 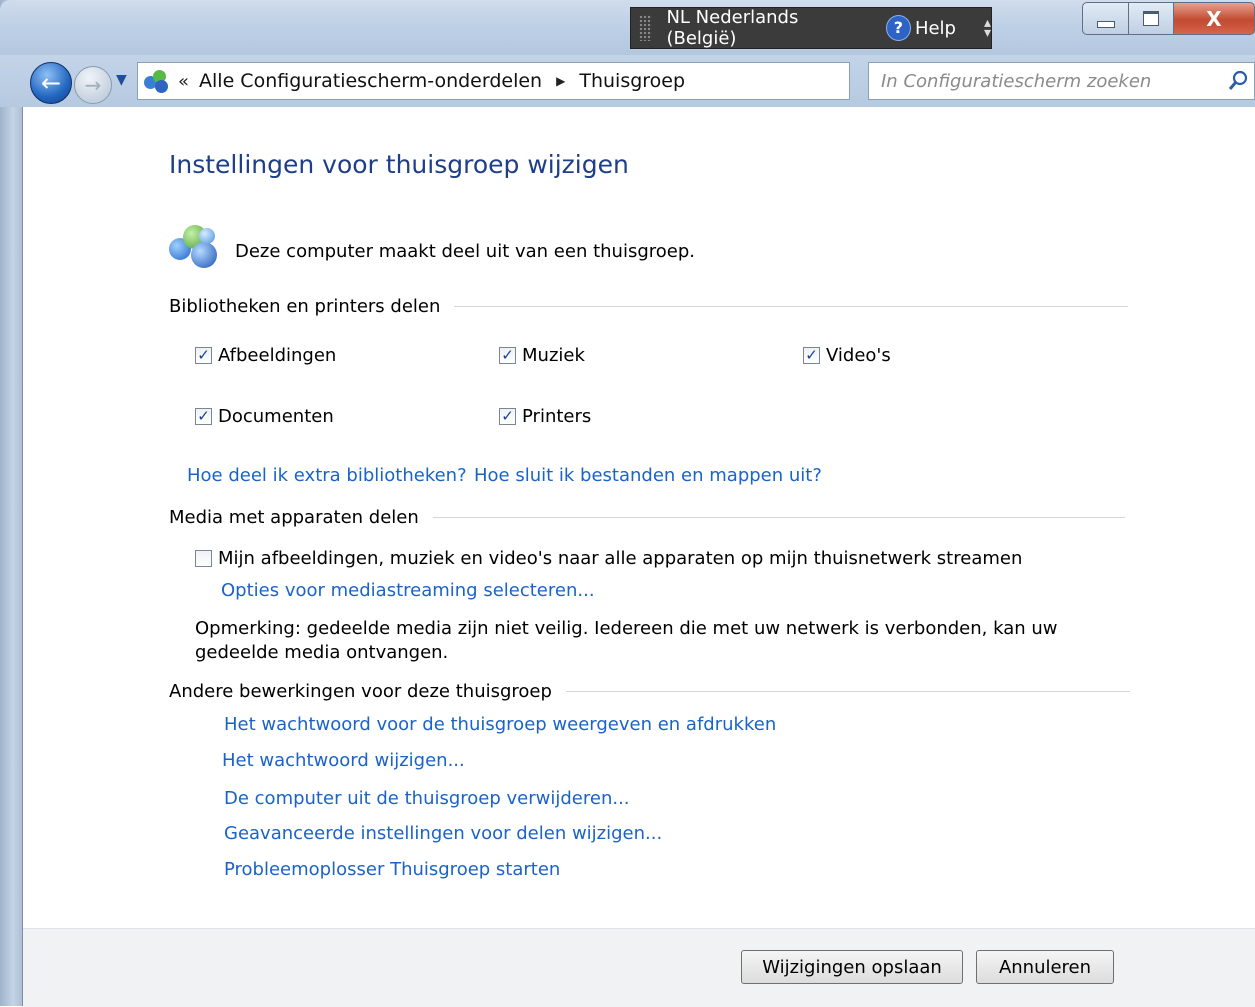 What do you see at coordinates (627, 27) in the screenshot?
I see `title-bar: NL Nederlands (België) ? Help ▴ ▾ X` at bounding box center [627, 27].